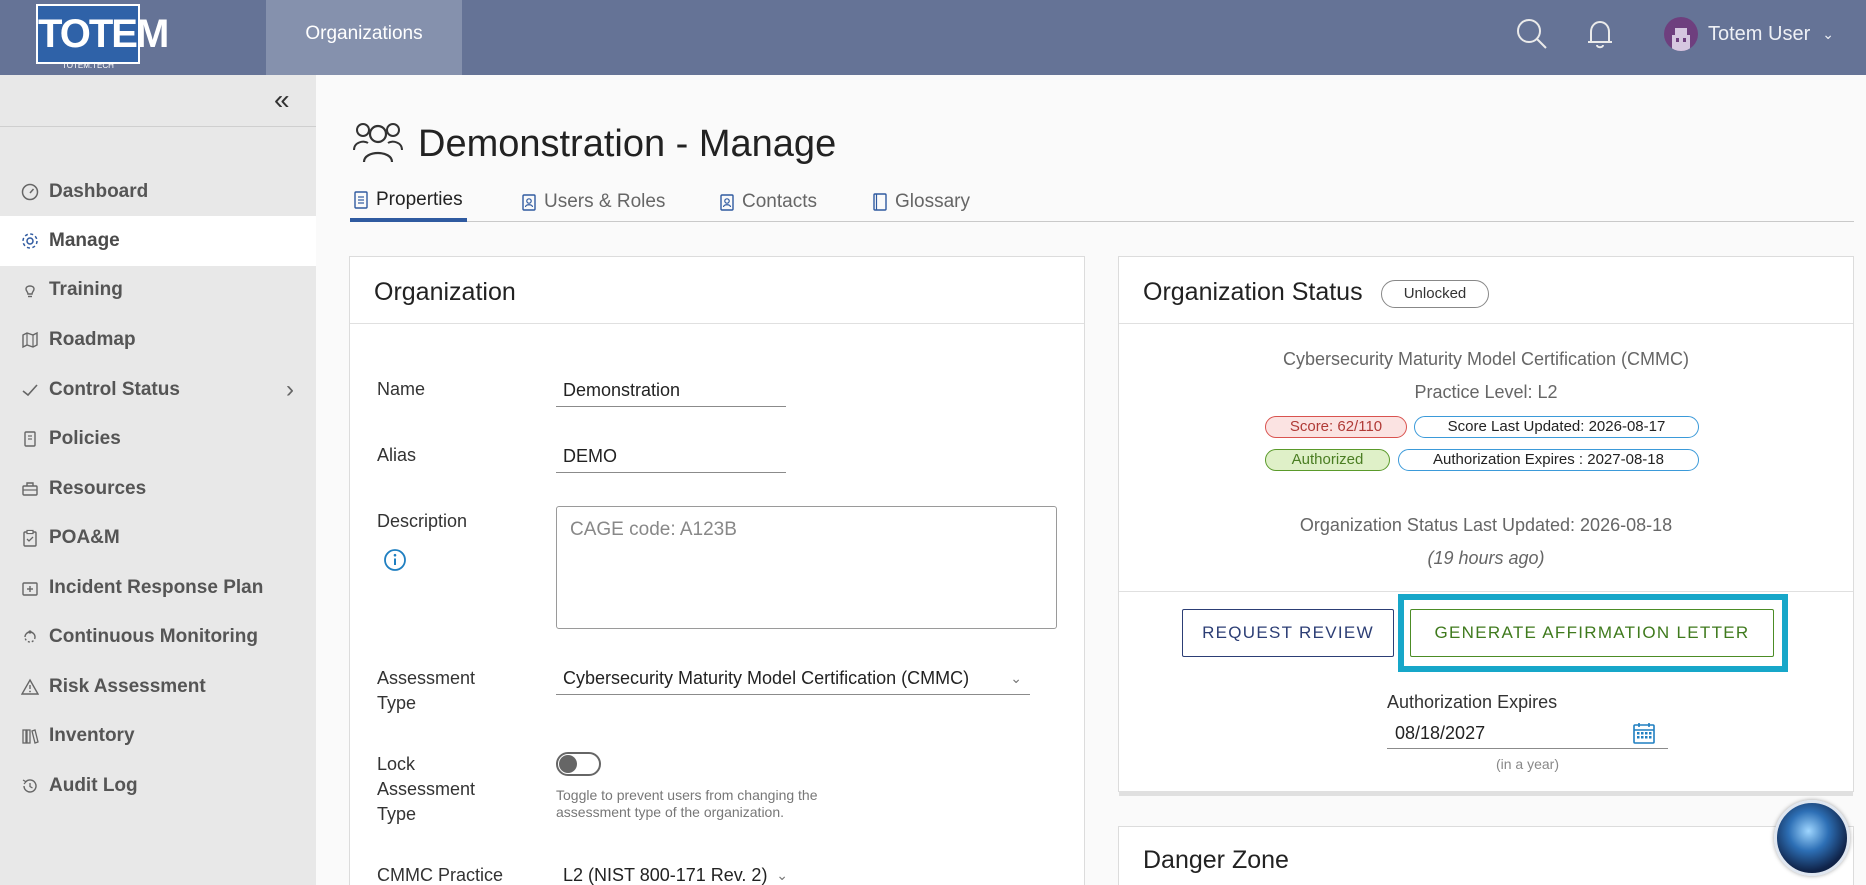  What do you see at coordinates (30, 637) in the screenshot?
I see `cycle-icon` at bounding box center [30, 637].